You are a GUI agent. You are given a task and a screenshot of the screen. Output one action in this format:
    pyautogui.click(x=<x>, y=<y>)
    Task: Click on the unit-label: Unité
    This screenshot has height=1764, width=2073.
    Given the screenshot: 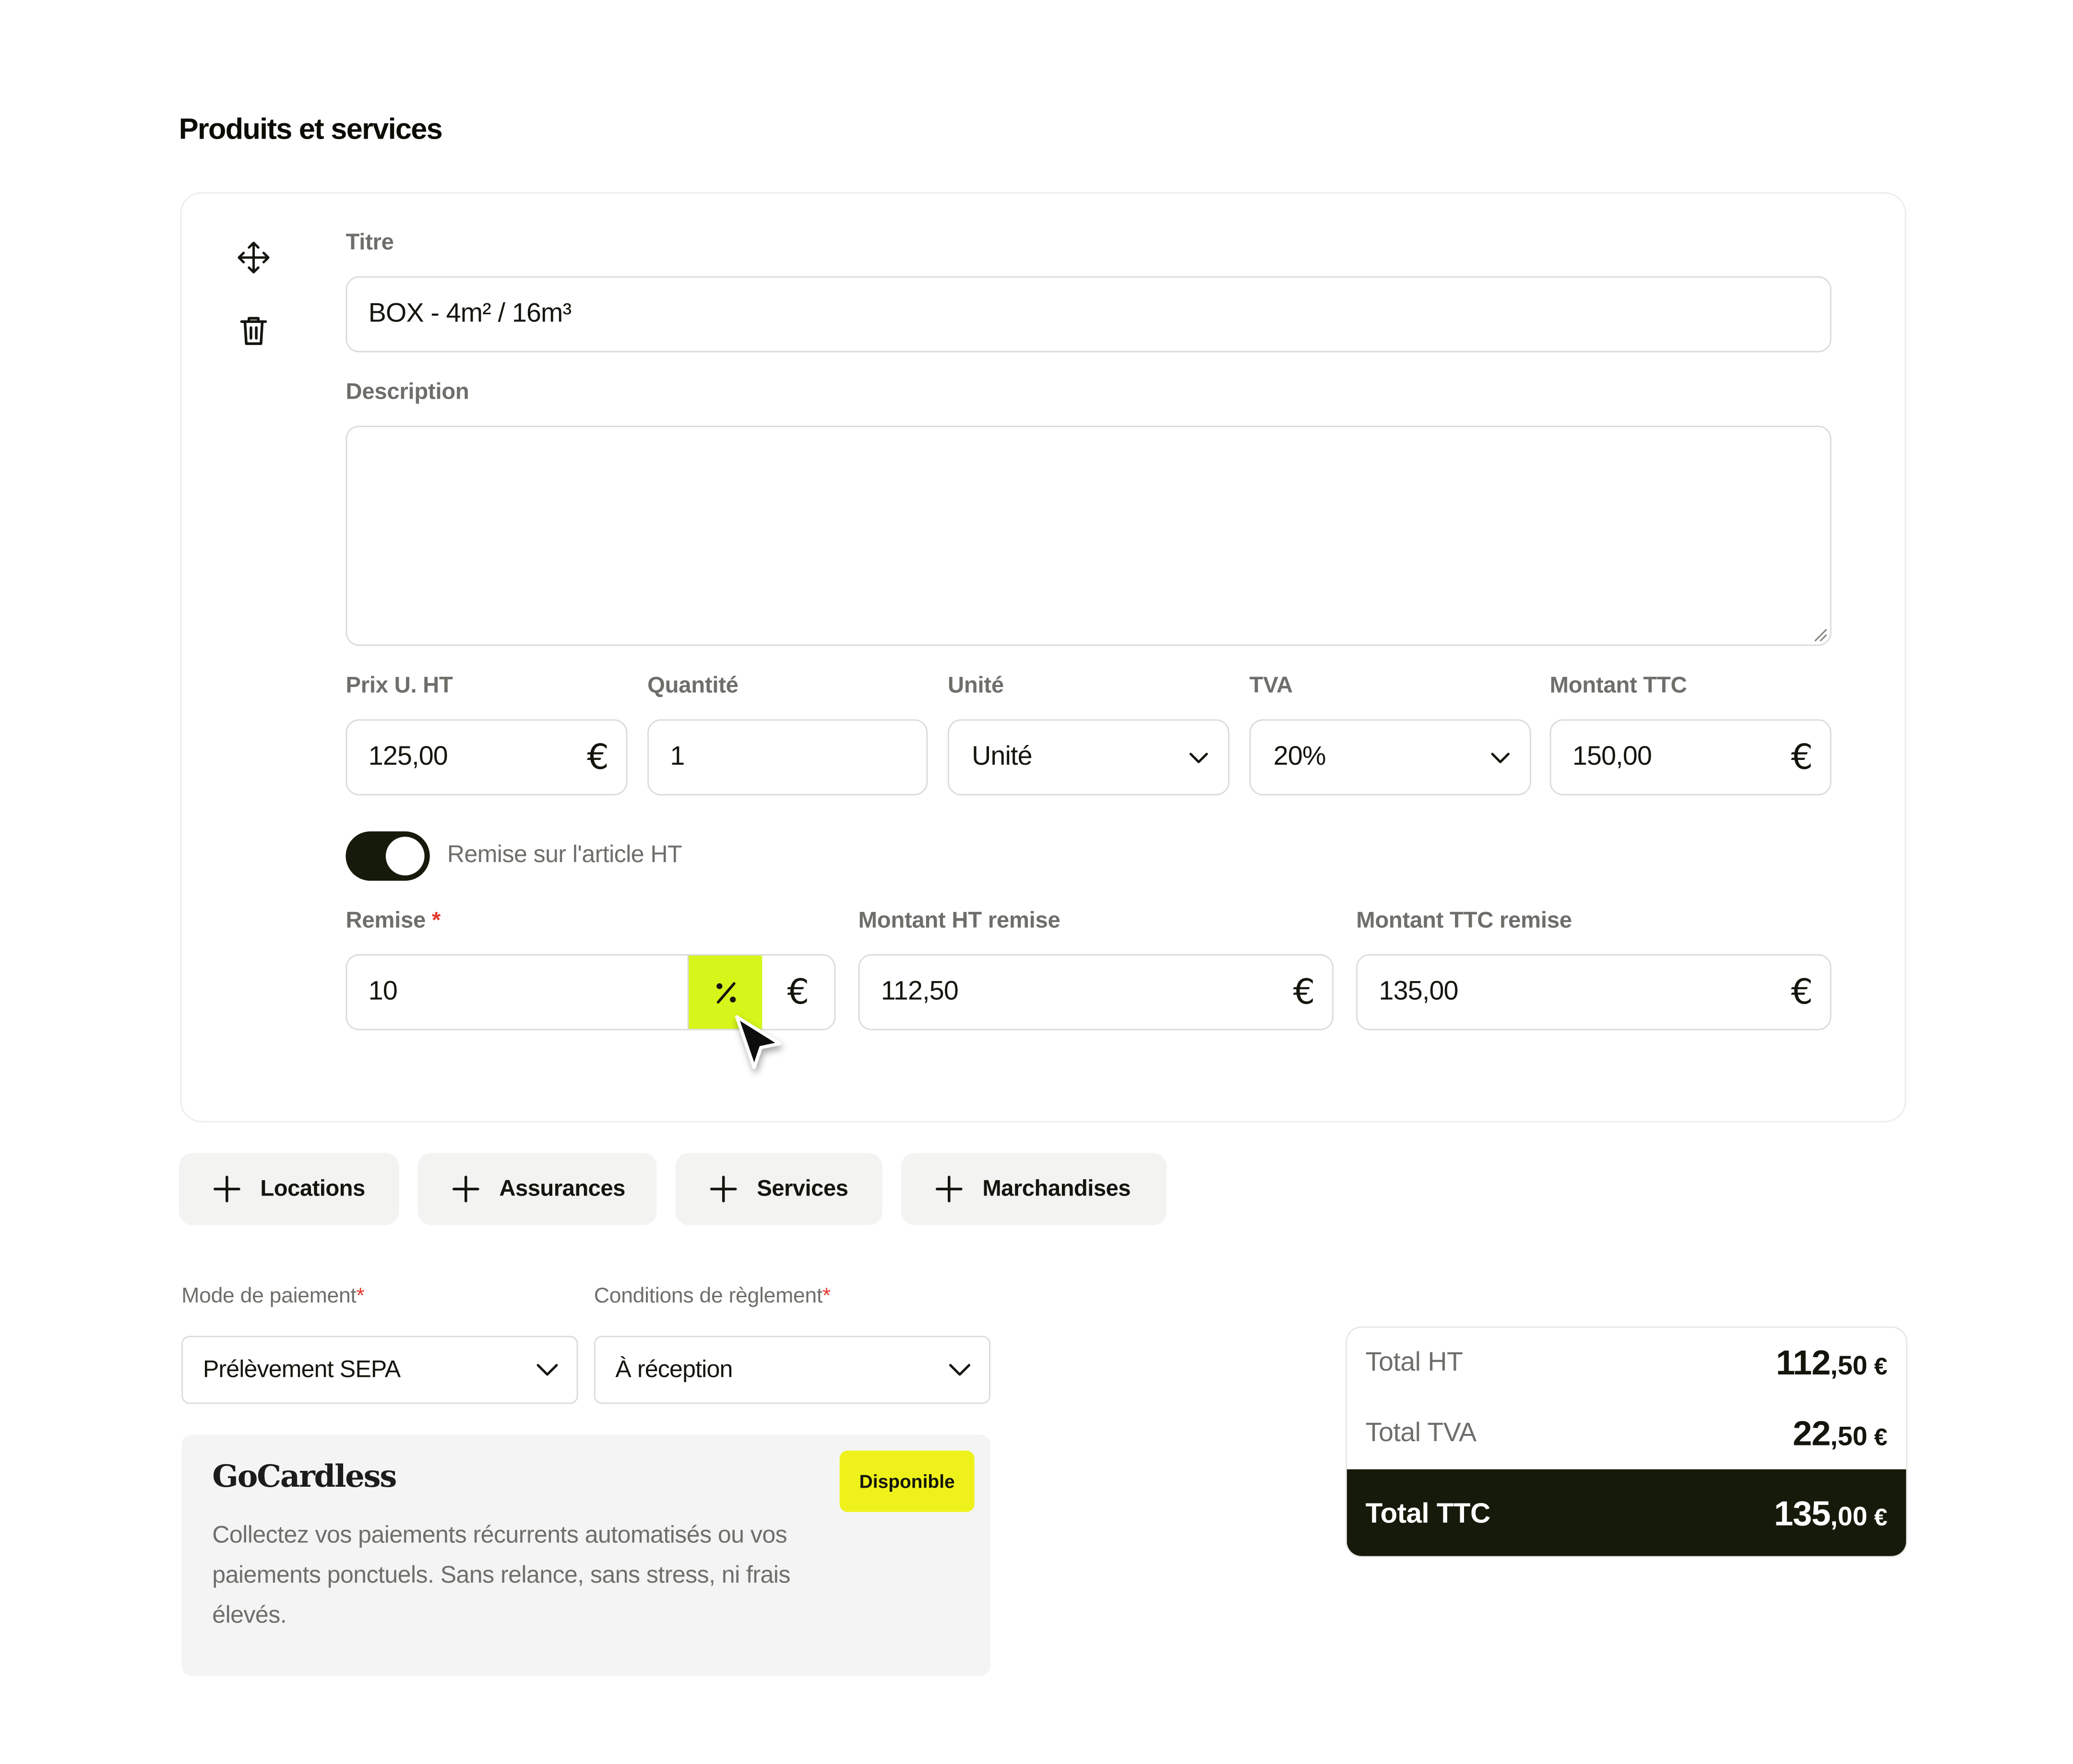 What is the action you would take?
    pyautogui.click(x=976, y=685)
    